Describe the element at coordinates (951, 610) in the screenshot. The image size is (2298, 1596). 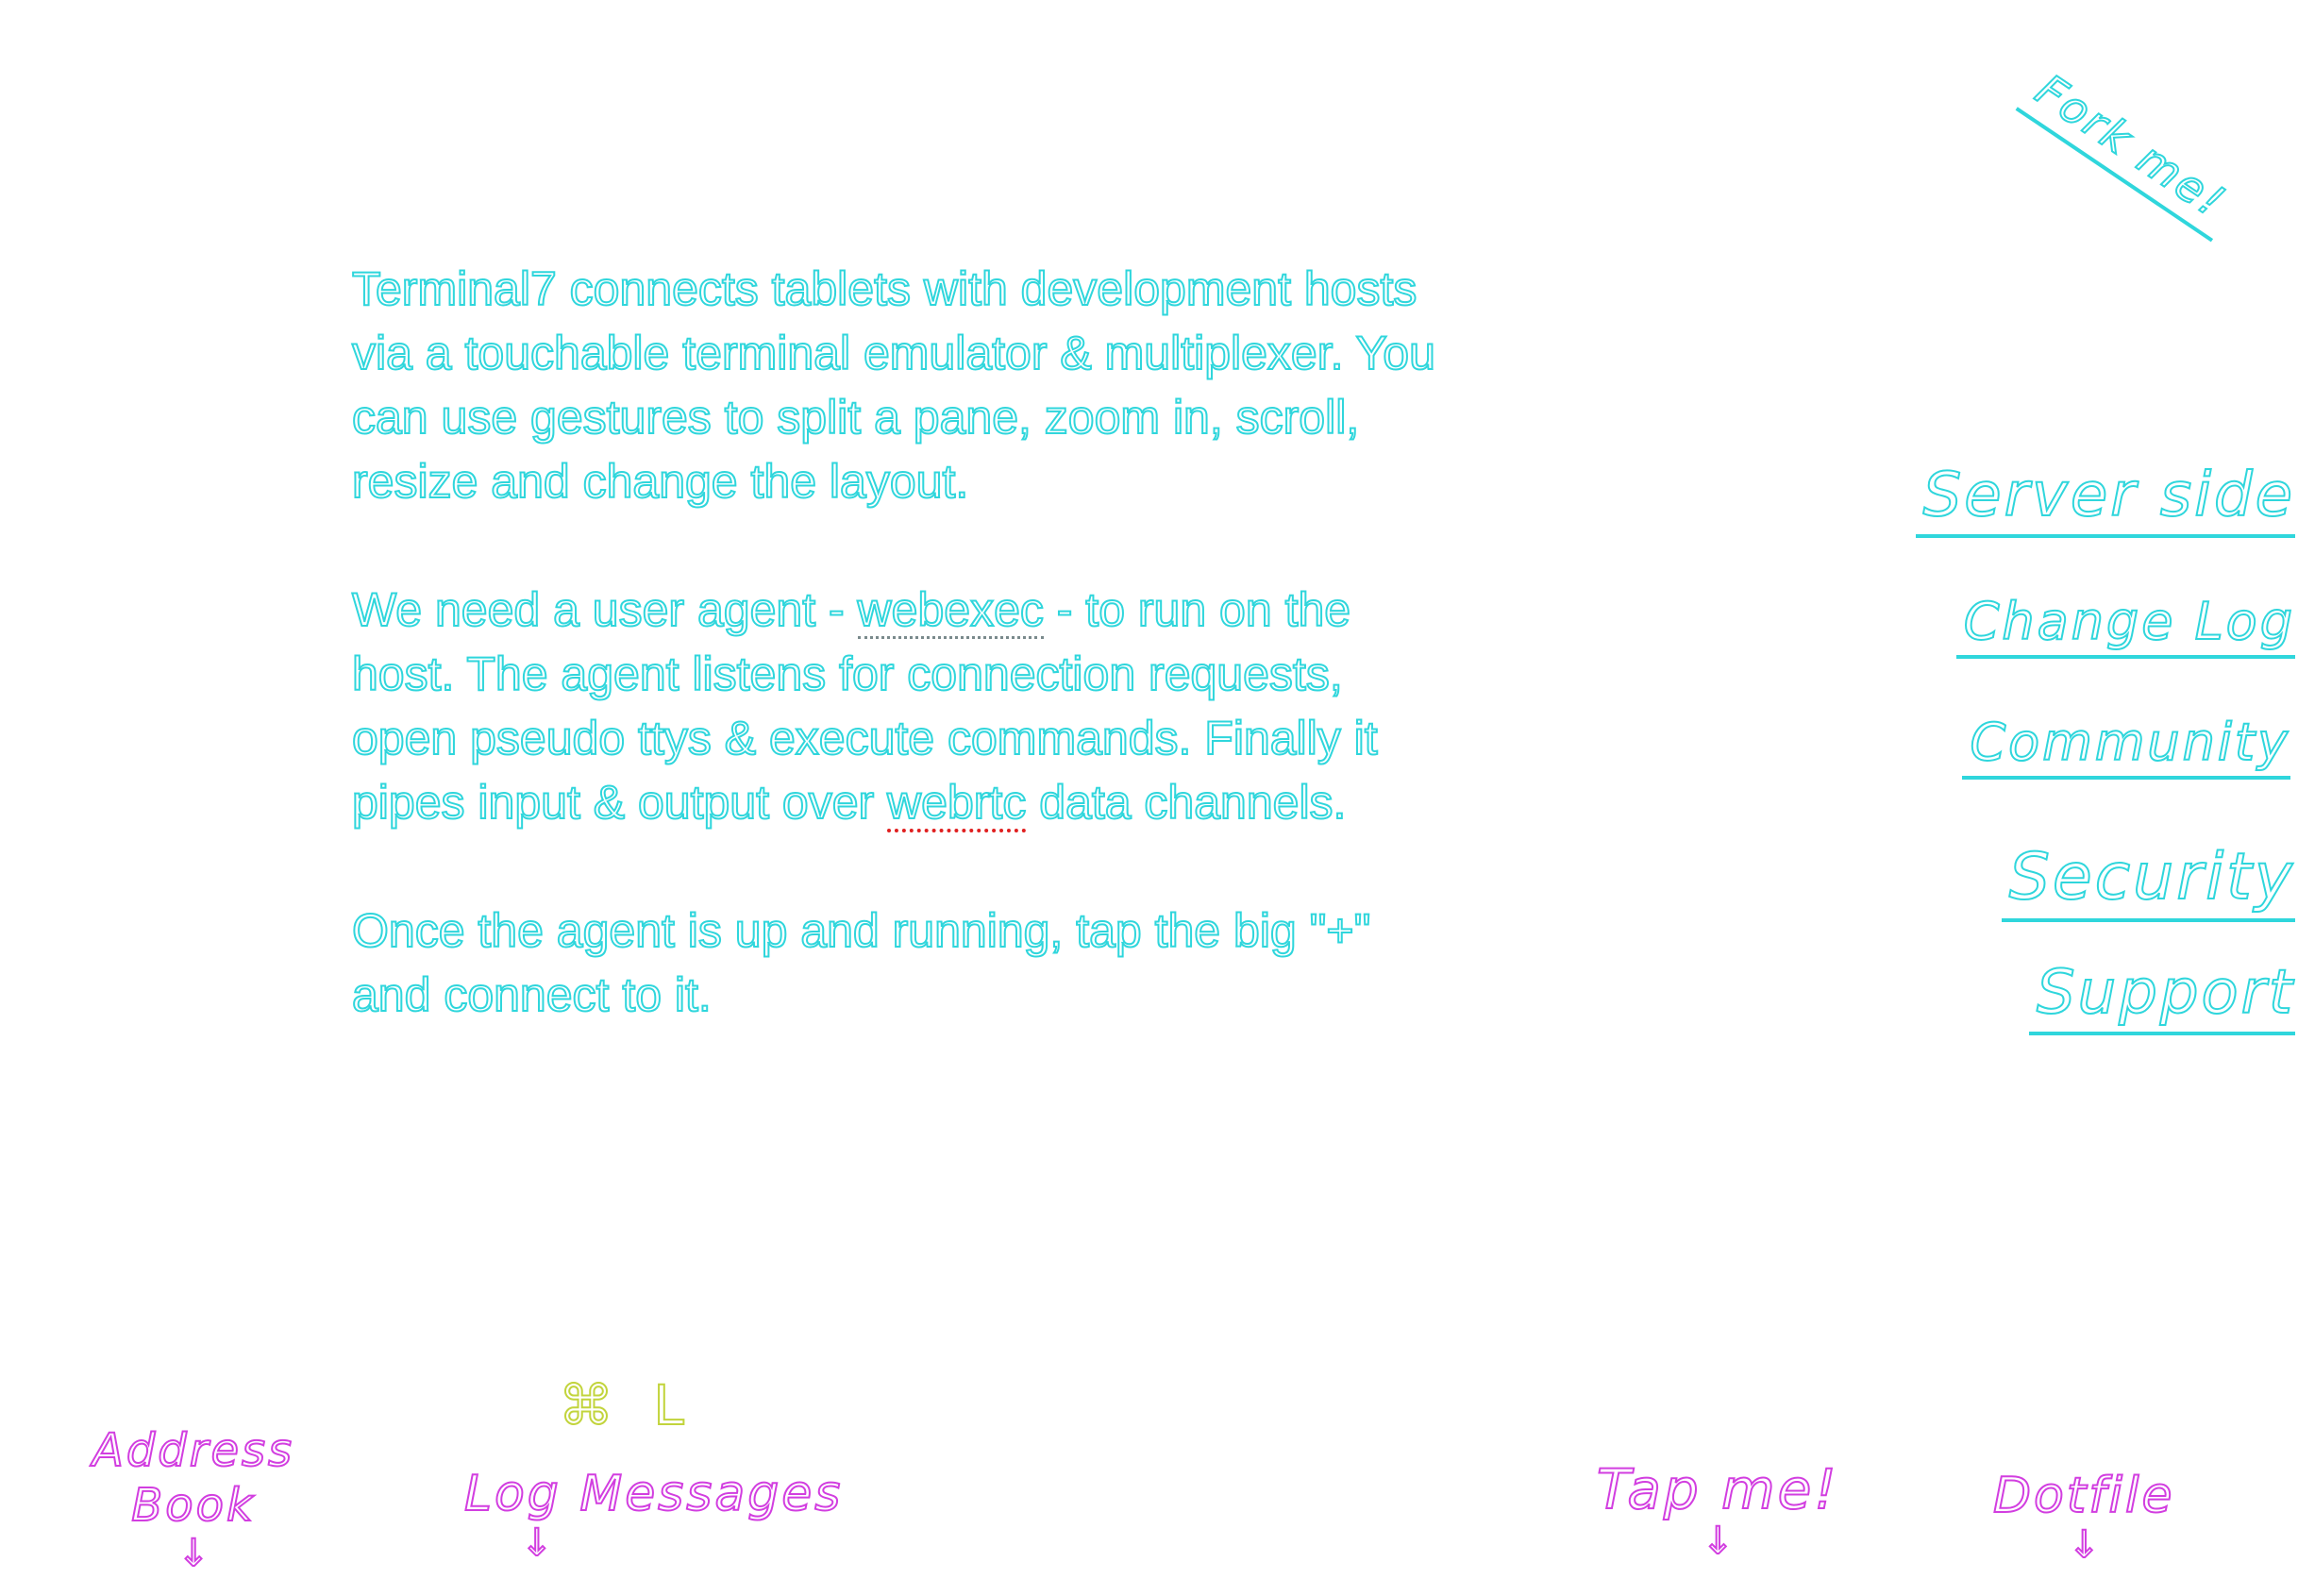
I see `webexec-link: webexec` at that location.